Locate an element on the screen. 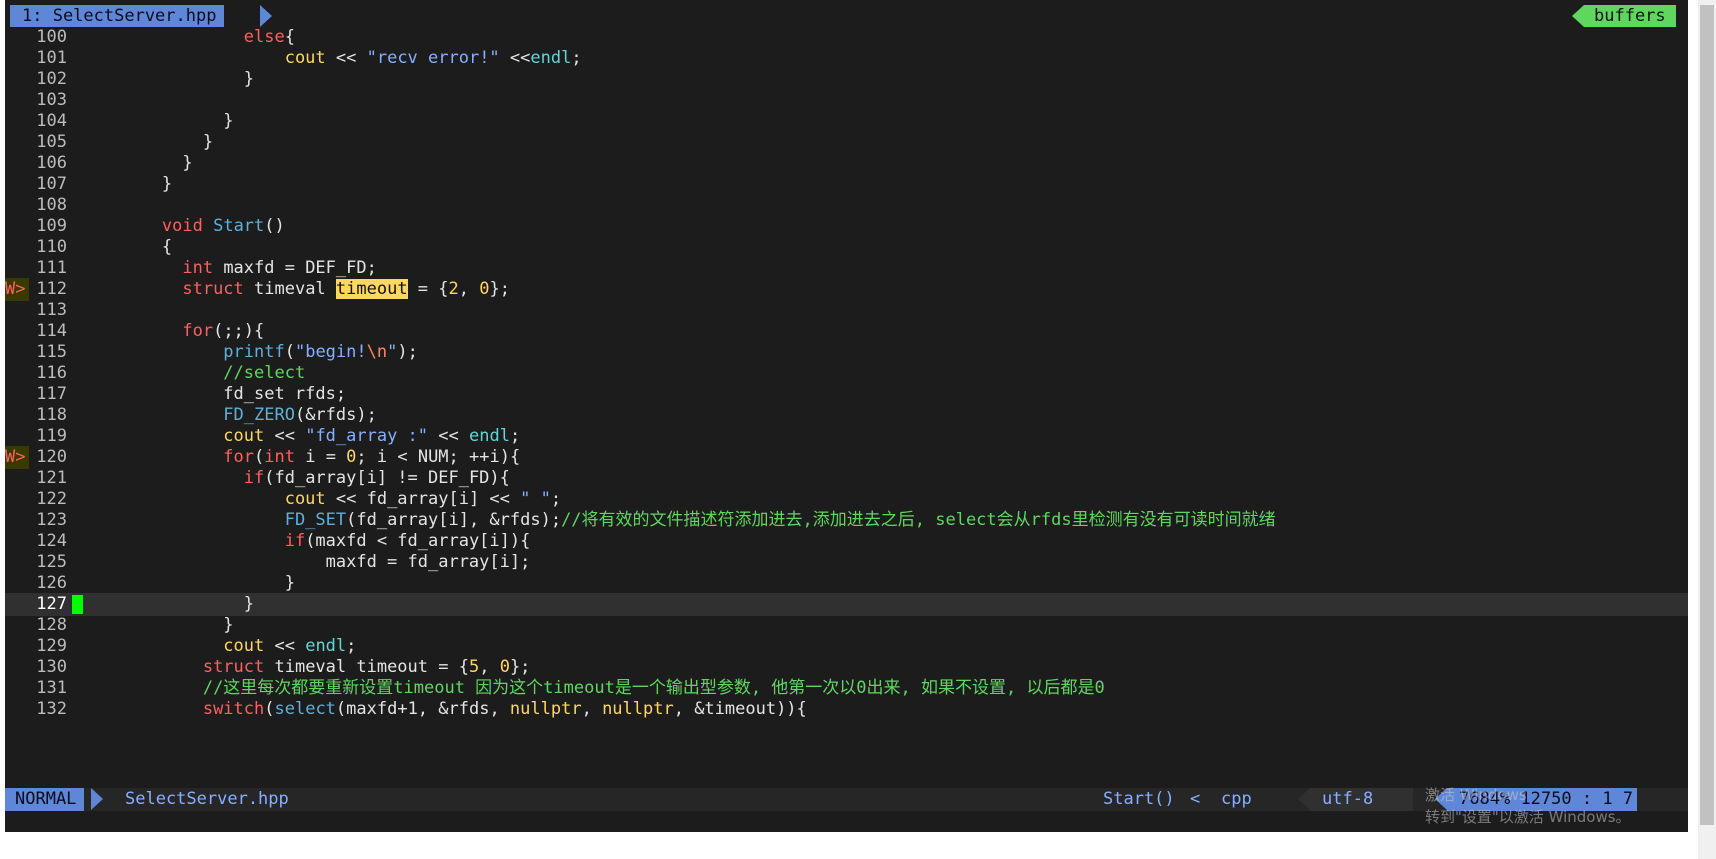  code-line: 105 } is located at coordinates (846, 142).